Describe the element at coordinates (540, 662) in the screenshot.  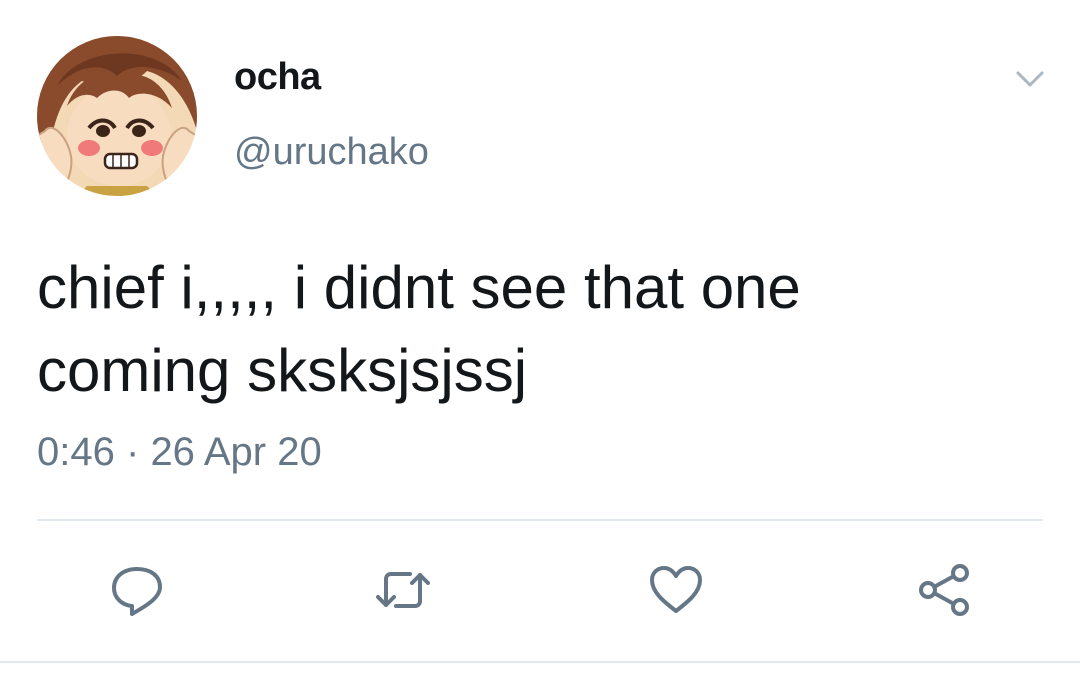
I see `bottom-divider` at that location.